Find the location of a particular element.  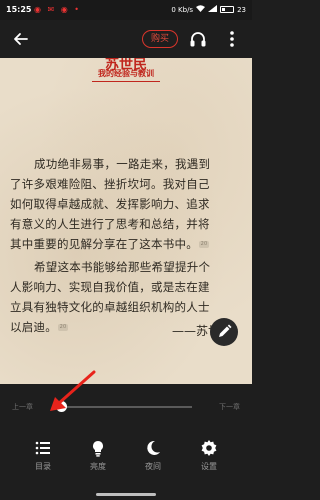

text-line: 了许多艰难险阻、挫折坎坷。我对自己 is located at coordinates (110, 184).